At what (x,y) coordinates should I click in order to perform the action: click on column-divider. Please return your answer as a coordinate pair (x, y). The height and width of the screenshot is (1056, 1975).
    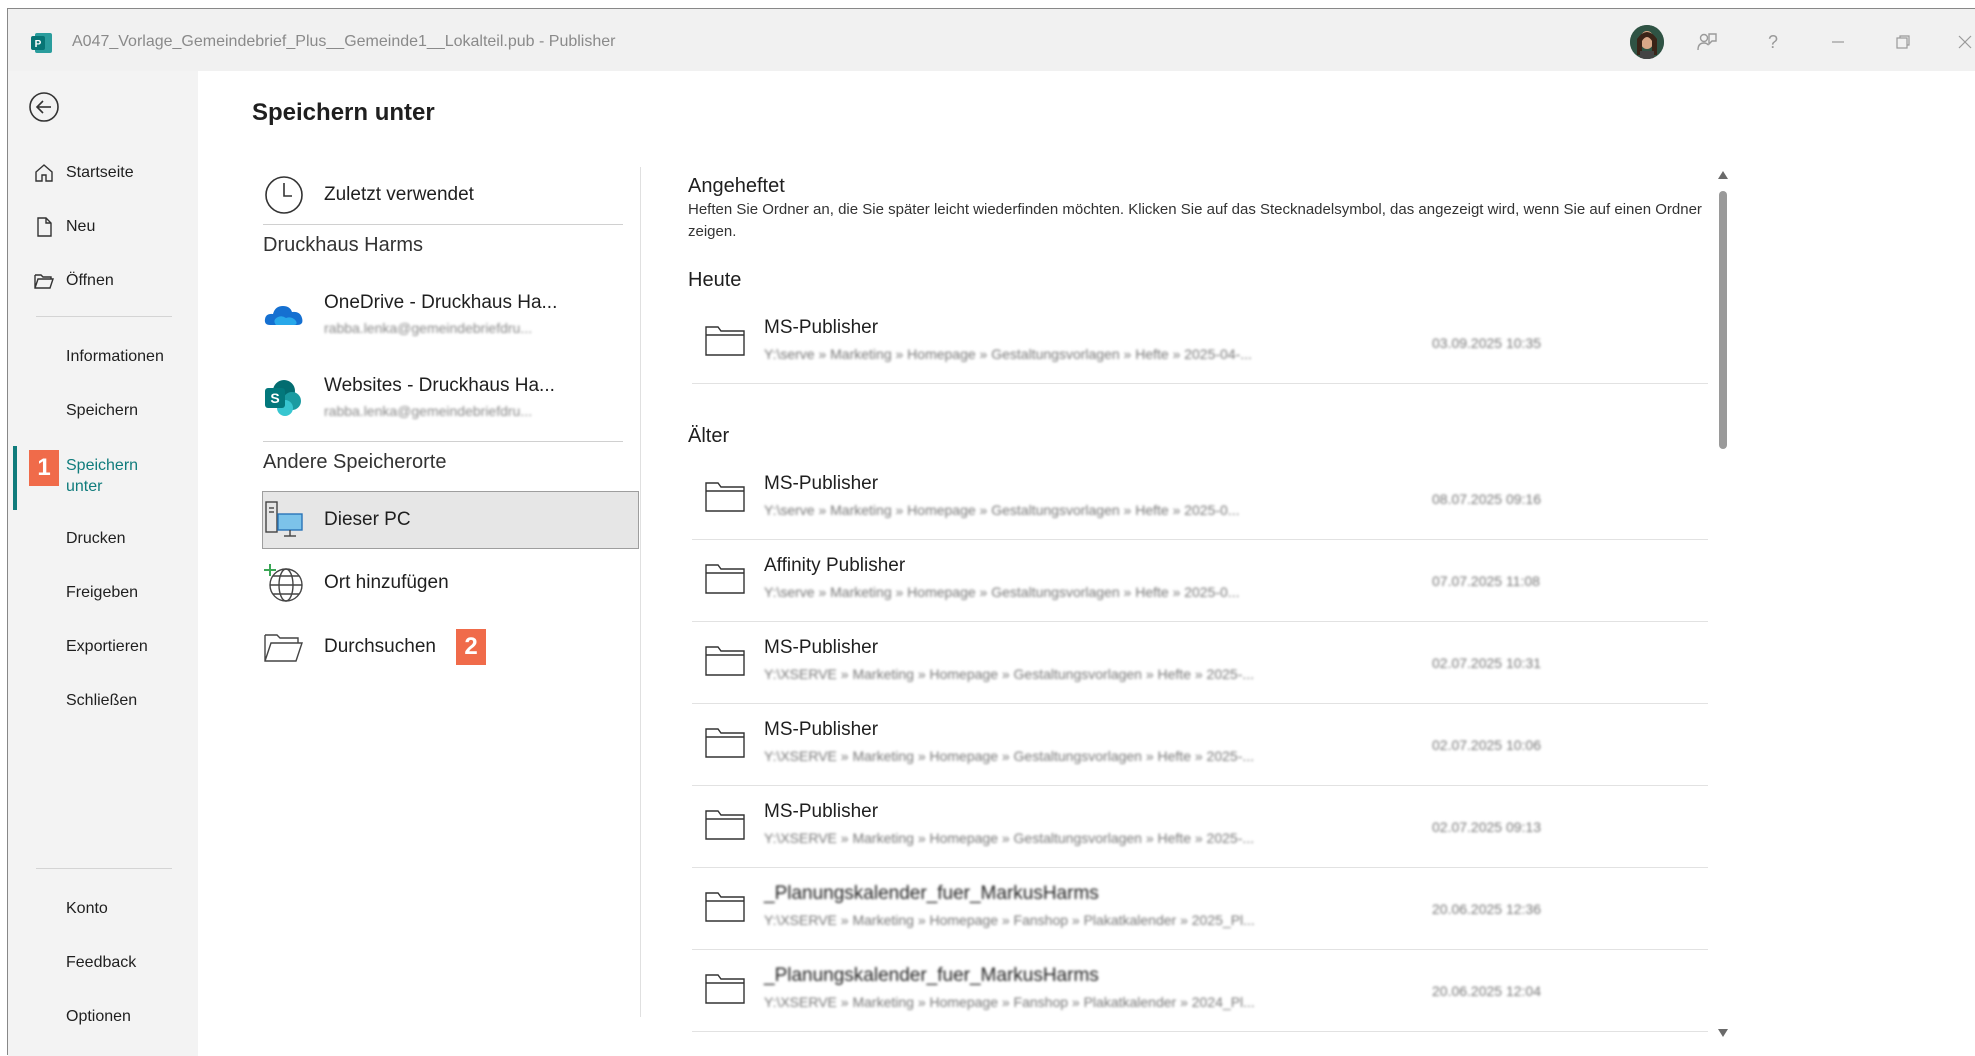
    Looking at the image, I should click on (640, 592).